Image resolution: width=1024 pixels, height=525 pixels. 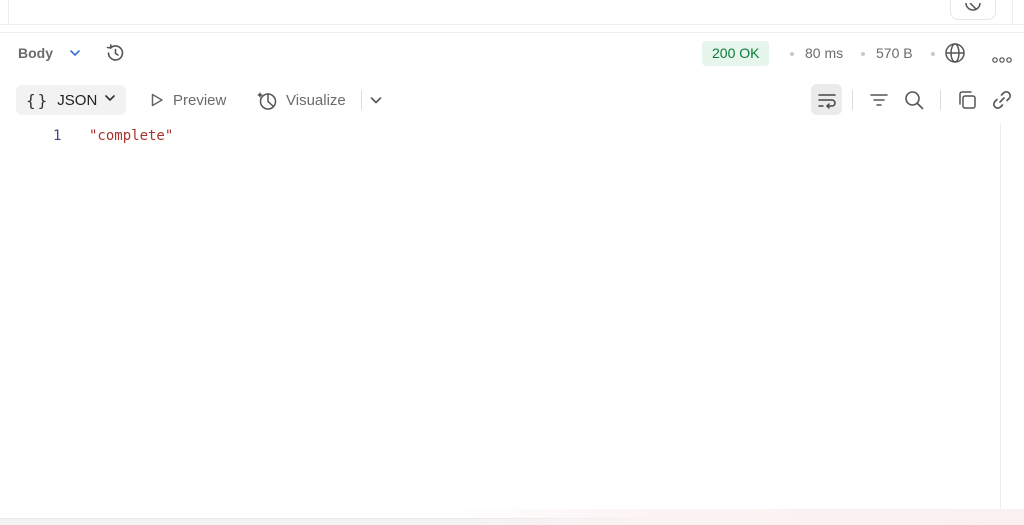 What do you see at coordinates (512, 32) in the screenshot?
I see `panel-border` at bounding box center [512, 32].